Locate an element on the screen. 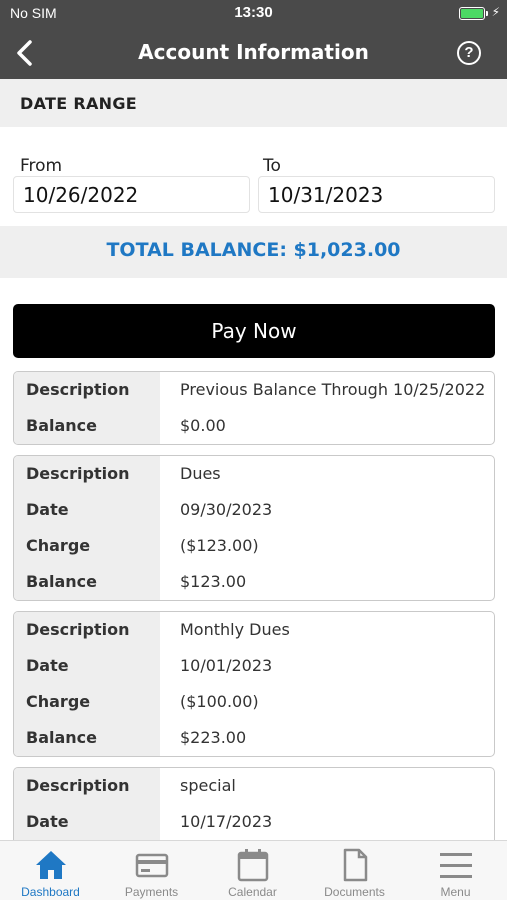 Image resolution: width=507 pixels, height=900 pixels. to-date-field: 10/31/2023 is located at coordinates (376, 194).